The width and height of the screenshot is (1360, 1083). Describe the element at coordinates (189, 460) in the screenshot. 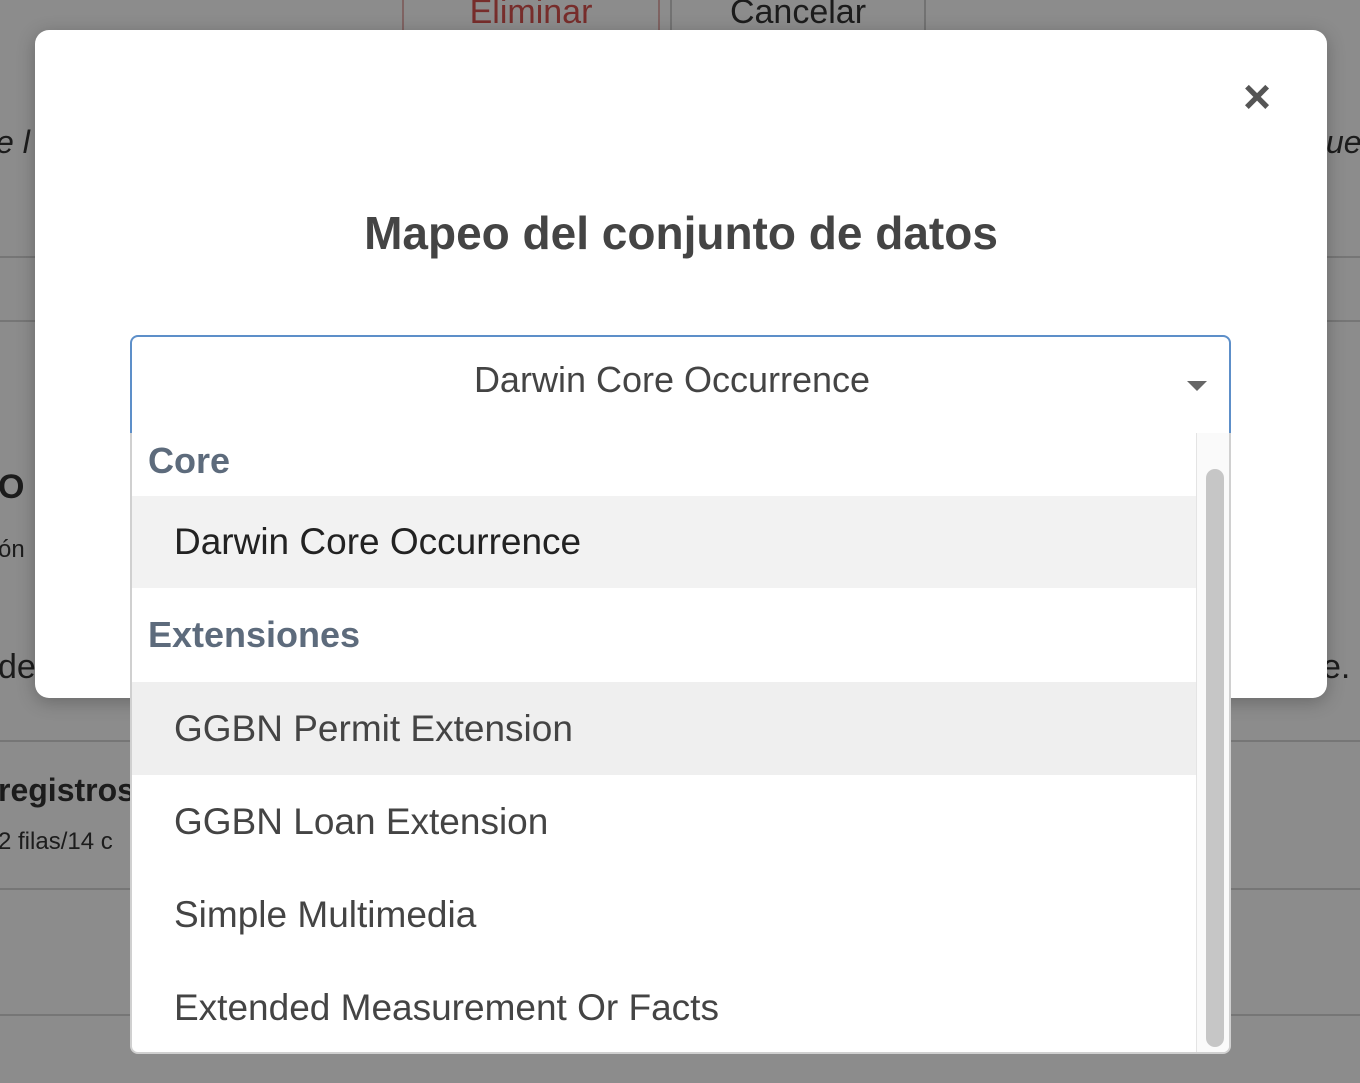

I see `option-group-label: Core` at that location.